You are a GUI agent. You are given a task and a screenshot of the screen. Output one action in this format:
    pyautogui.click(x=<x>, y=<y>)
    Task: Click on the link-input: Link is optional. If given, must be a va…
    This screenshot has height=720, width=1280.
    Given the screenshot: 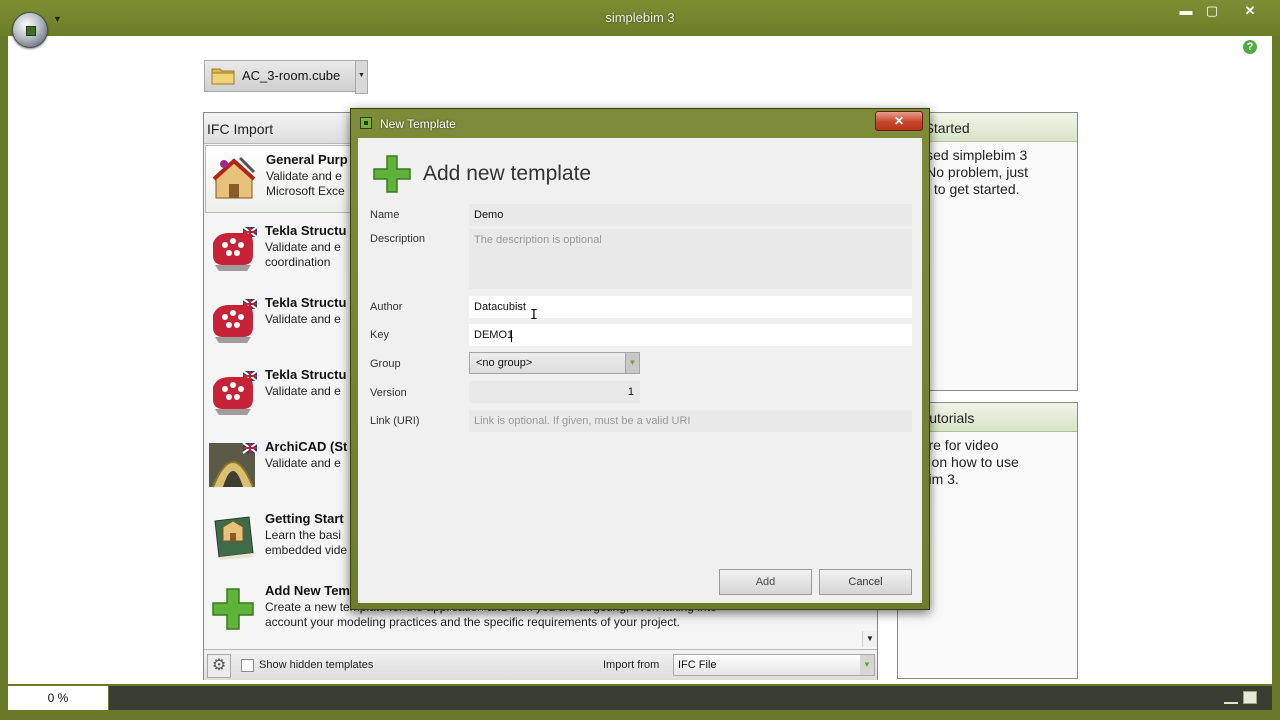 What is the action you would take?
    pyautogui.click(x=690, y=421)
    